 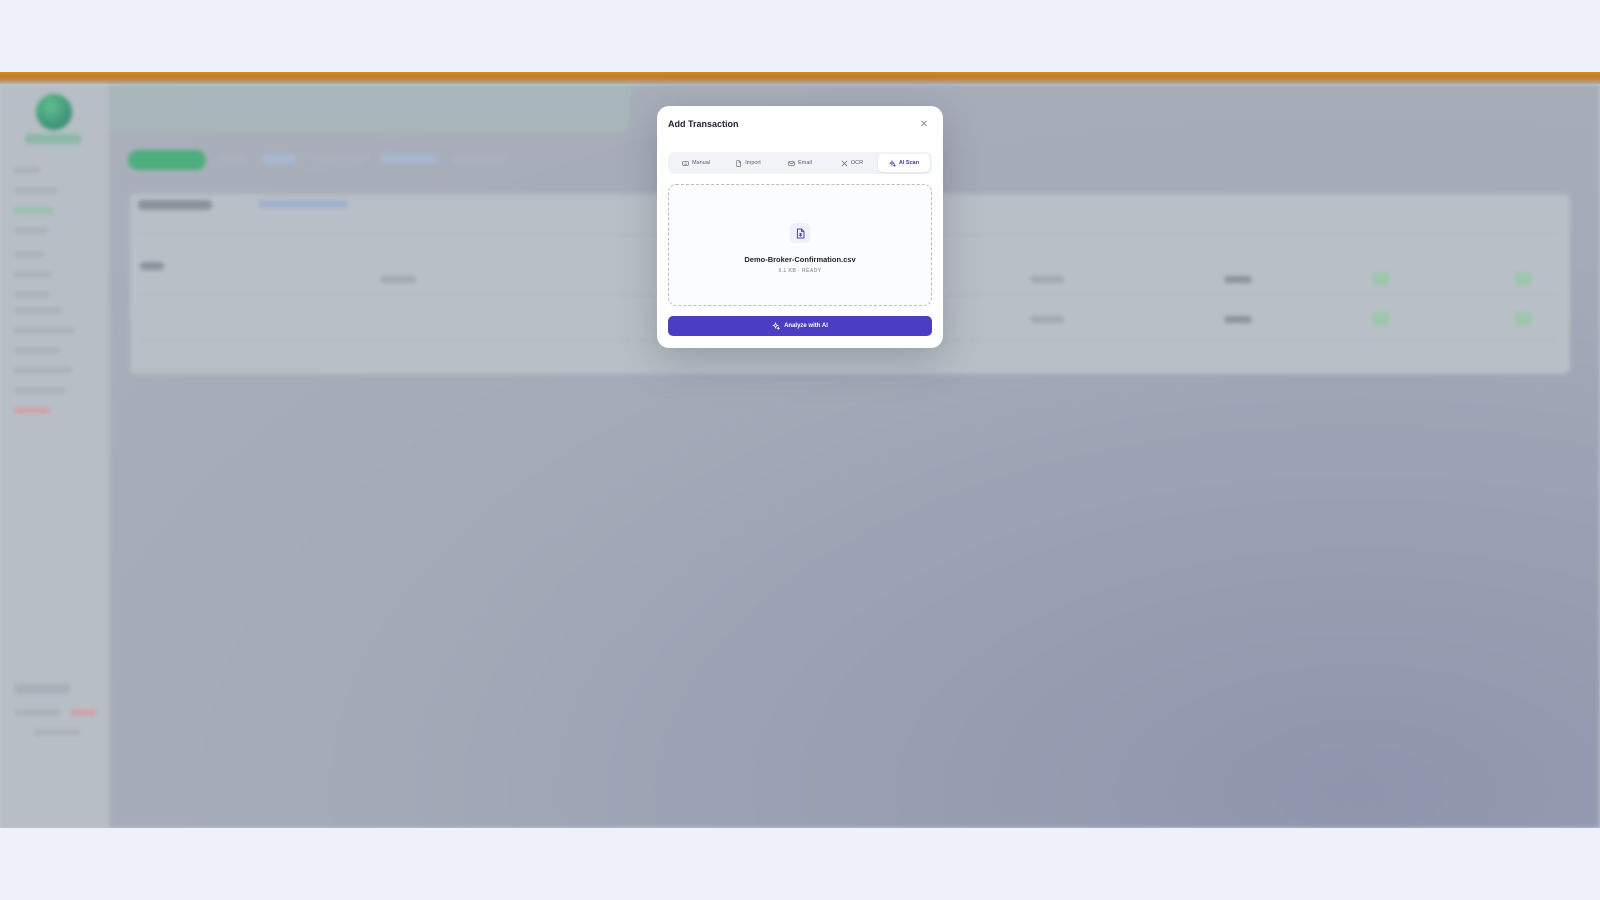 I want to click on tab-ai-scan: AI Scan, so click(x=904, y=163).